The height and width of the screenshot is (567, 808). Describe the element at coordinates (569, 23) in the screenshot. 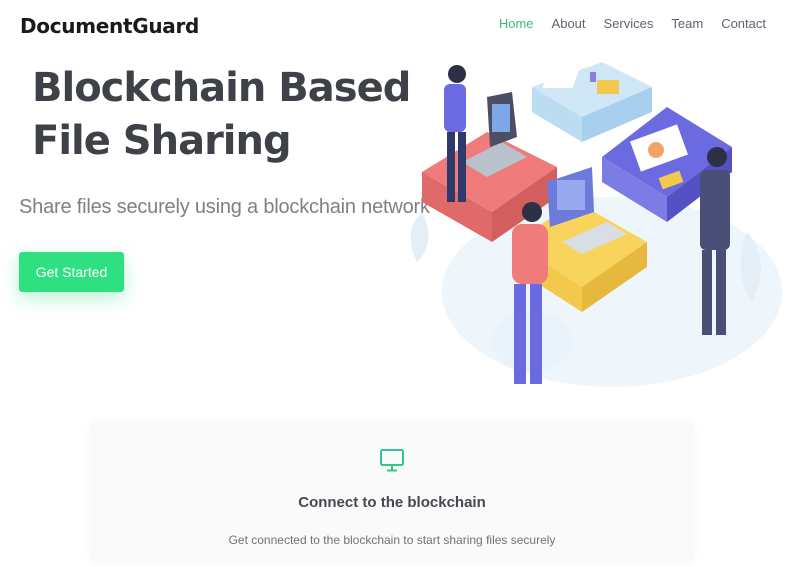

I see `nav-about: About` at that location.